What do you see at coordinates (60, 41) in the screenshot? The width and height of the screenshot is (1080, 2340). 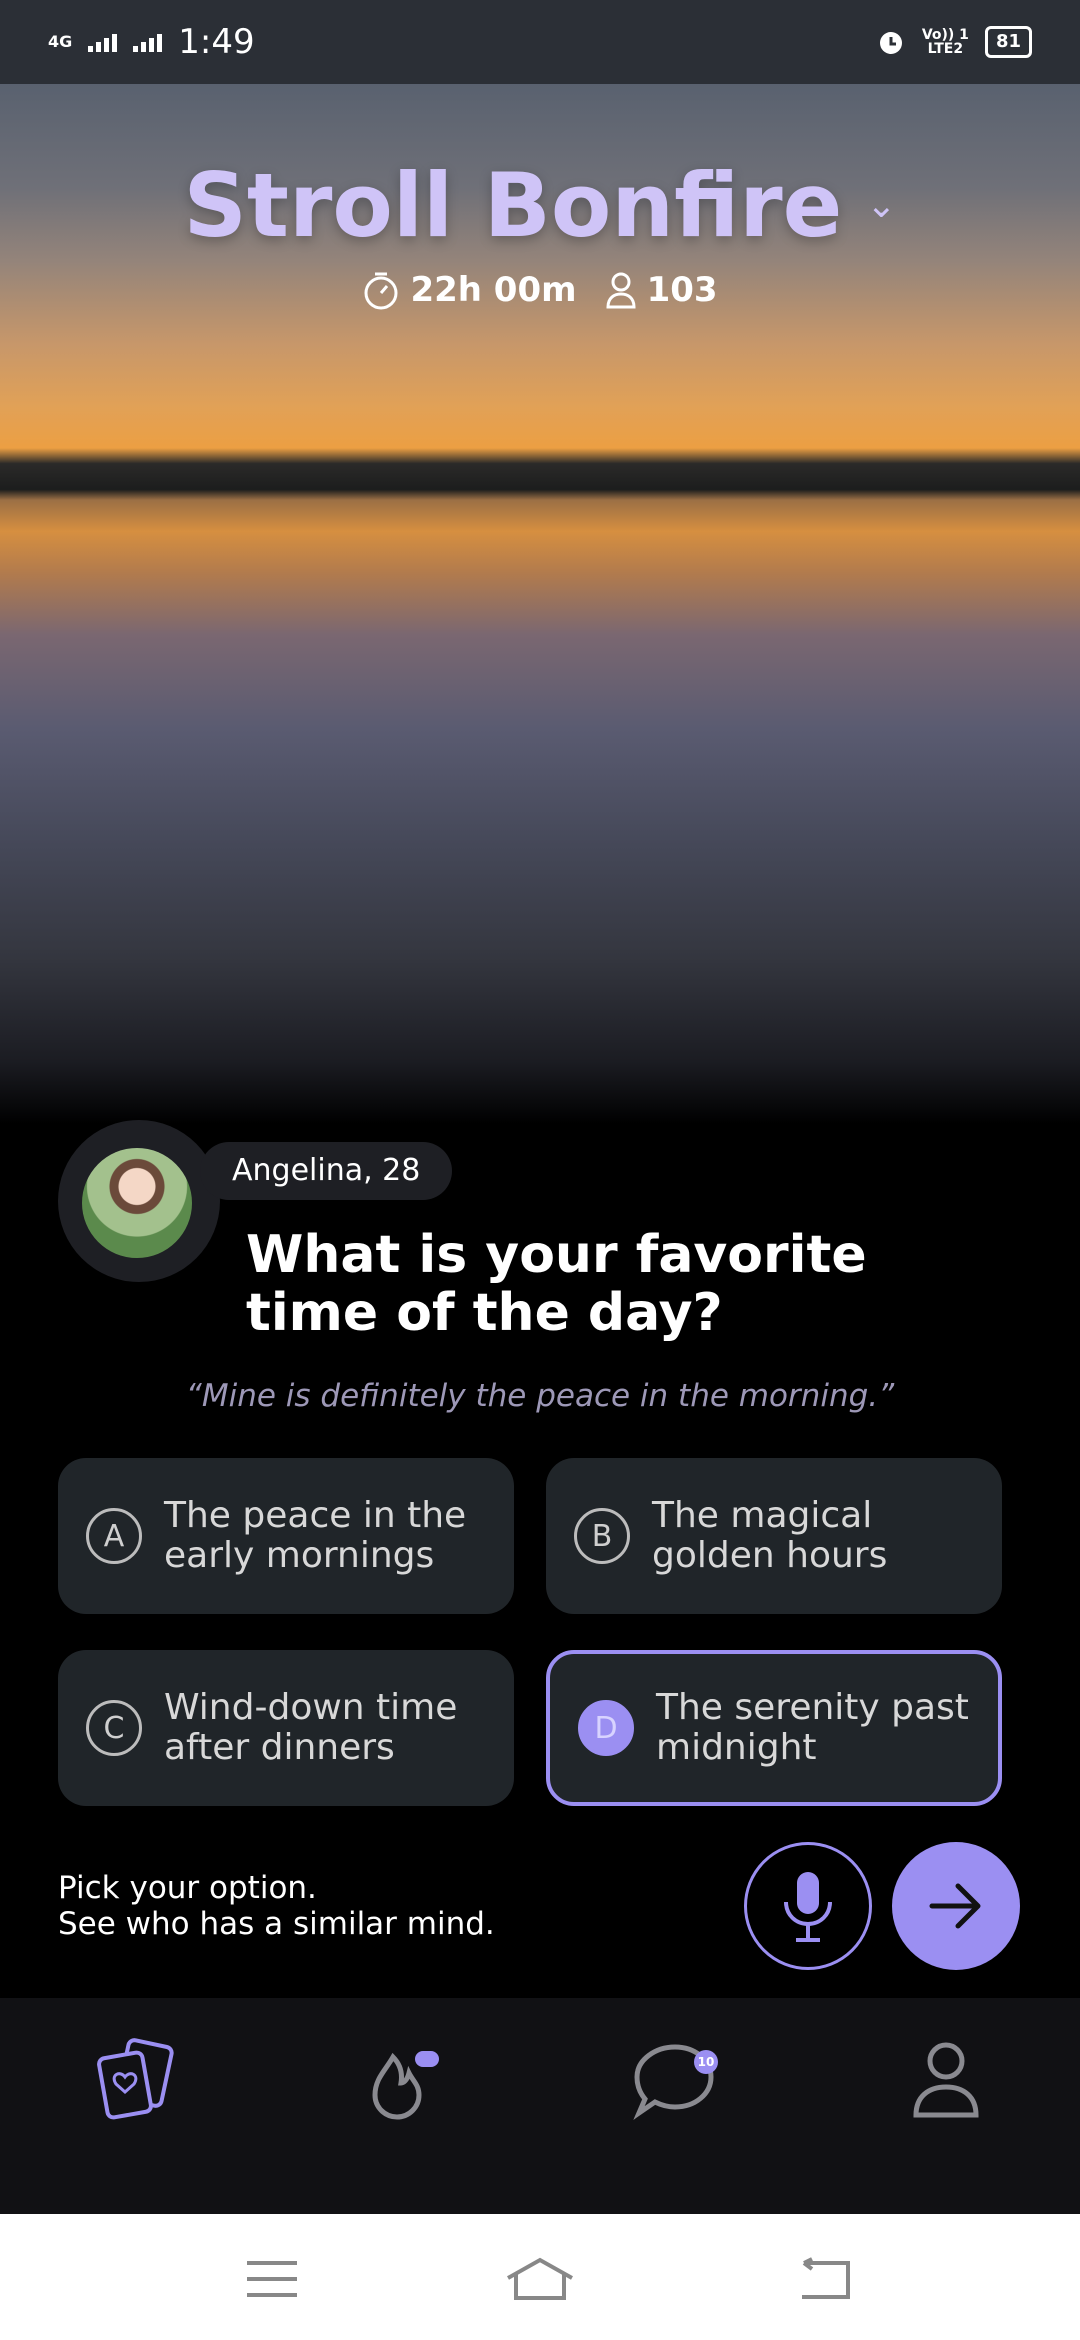 I see `network-type: 4G` at bounding box center [60, 41].